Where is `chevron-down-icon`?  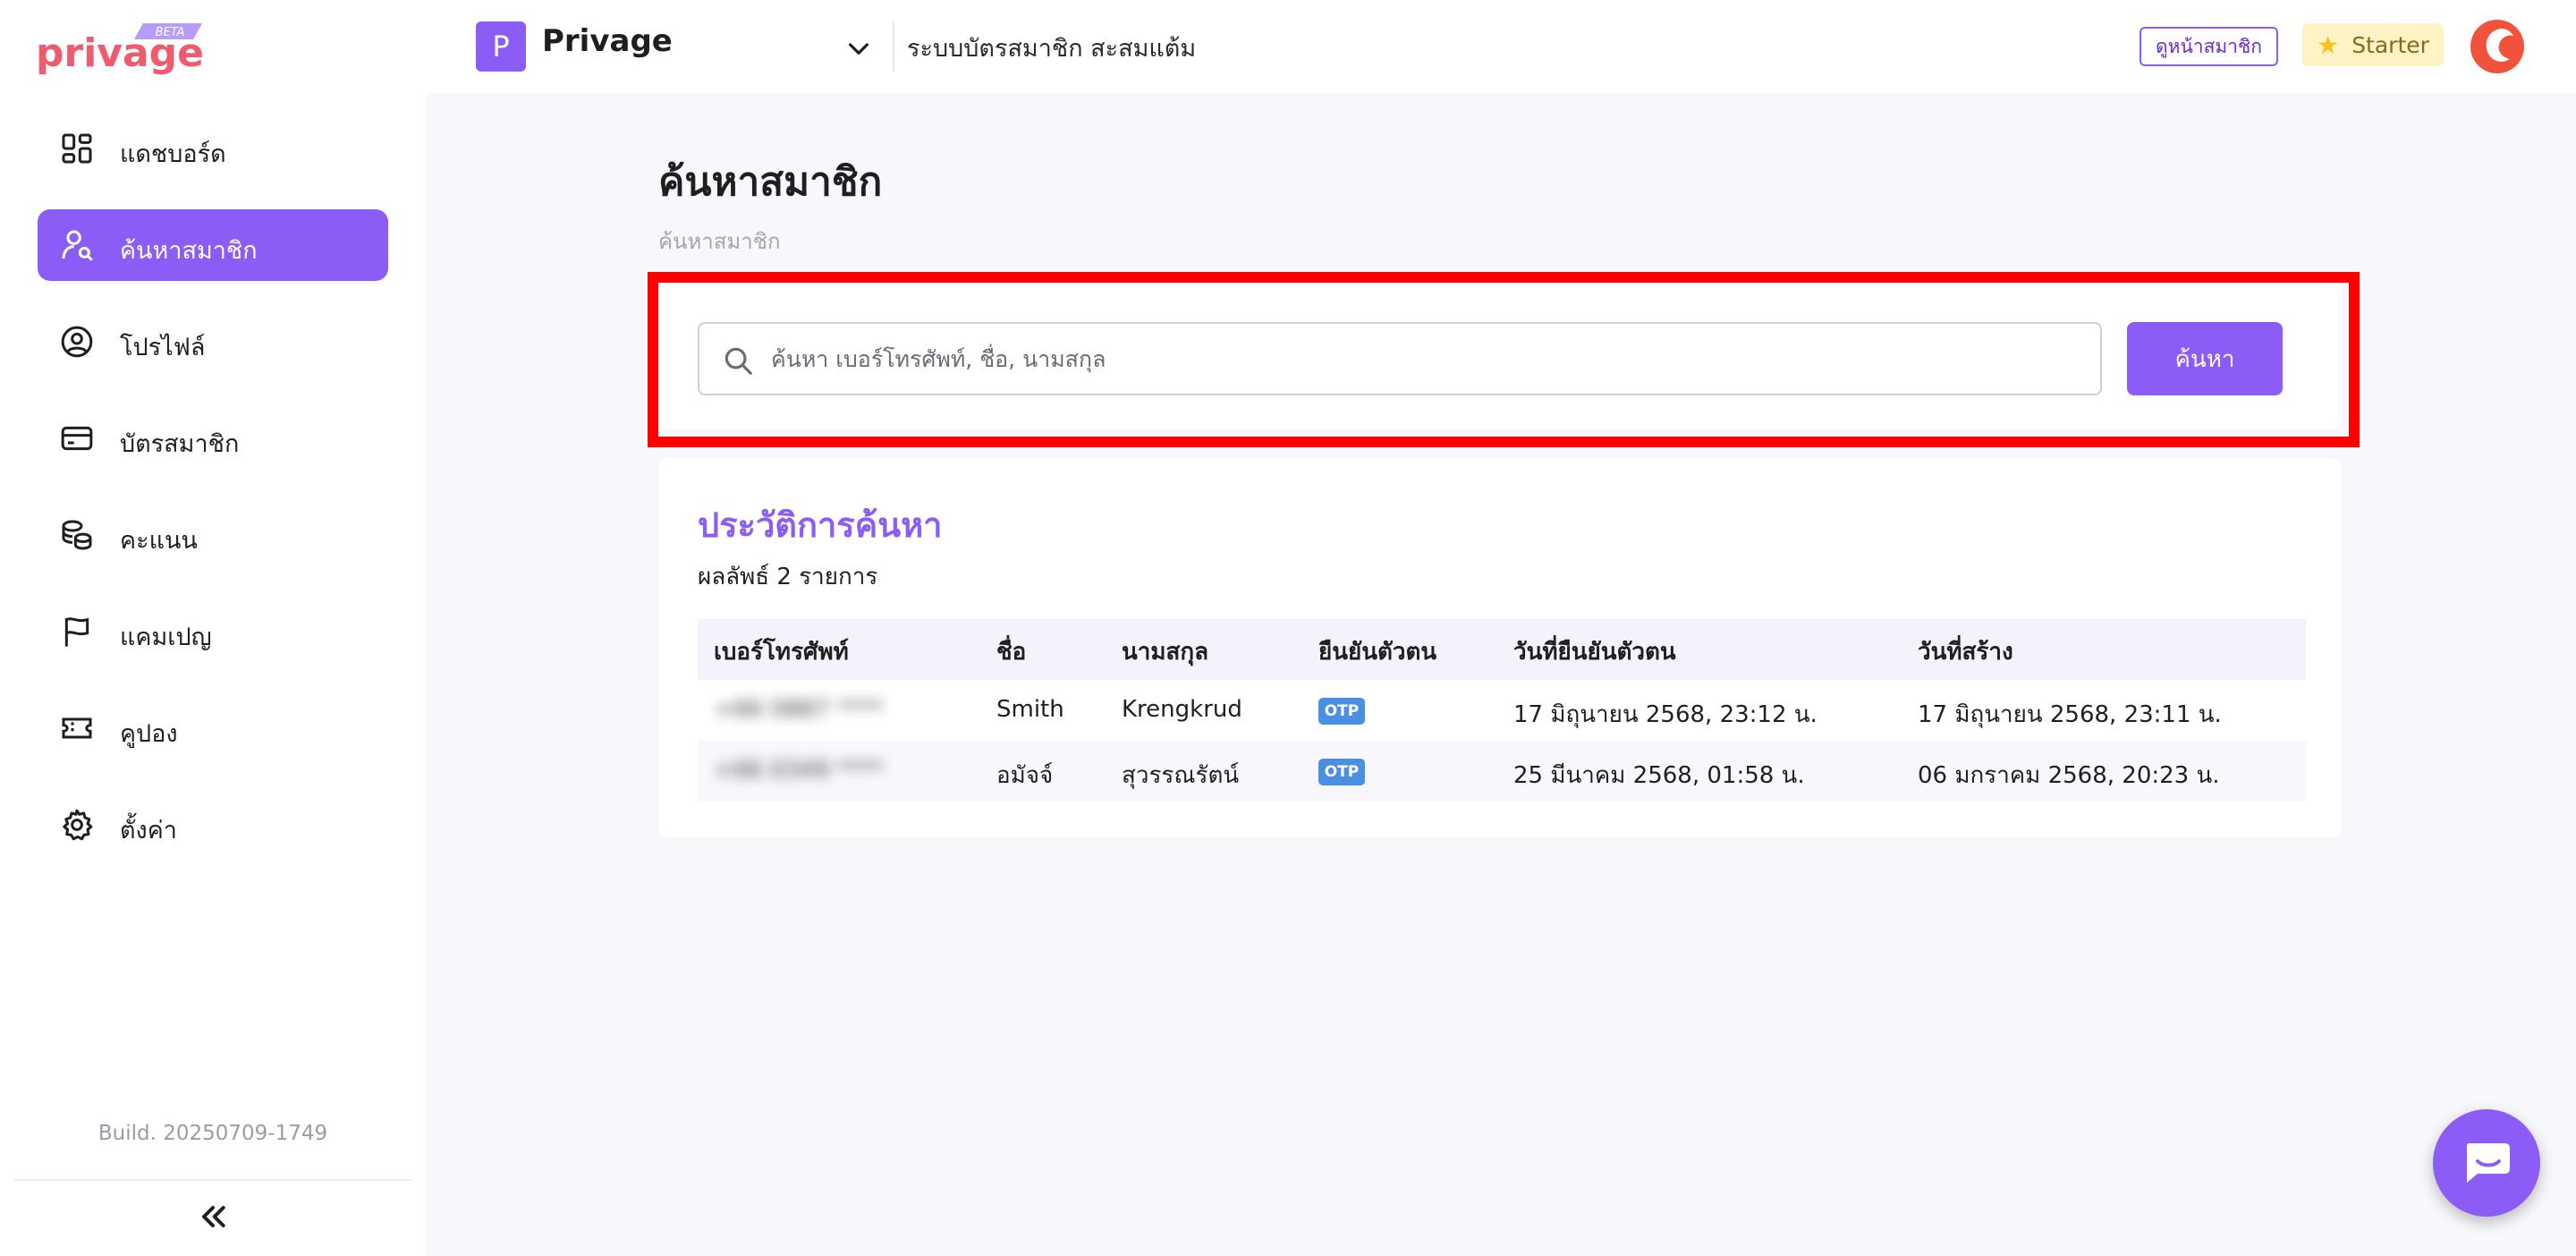
chevron-down-icon is located at coordinates (858, 49).